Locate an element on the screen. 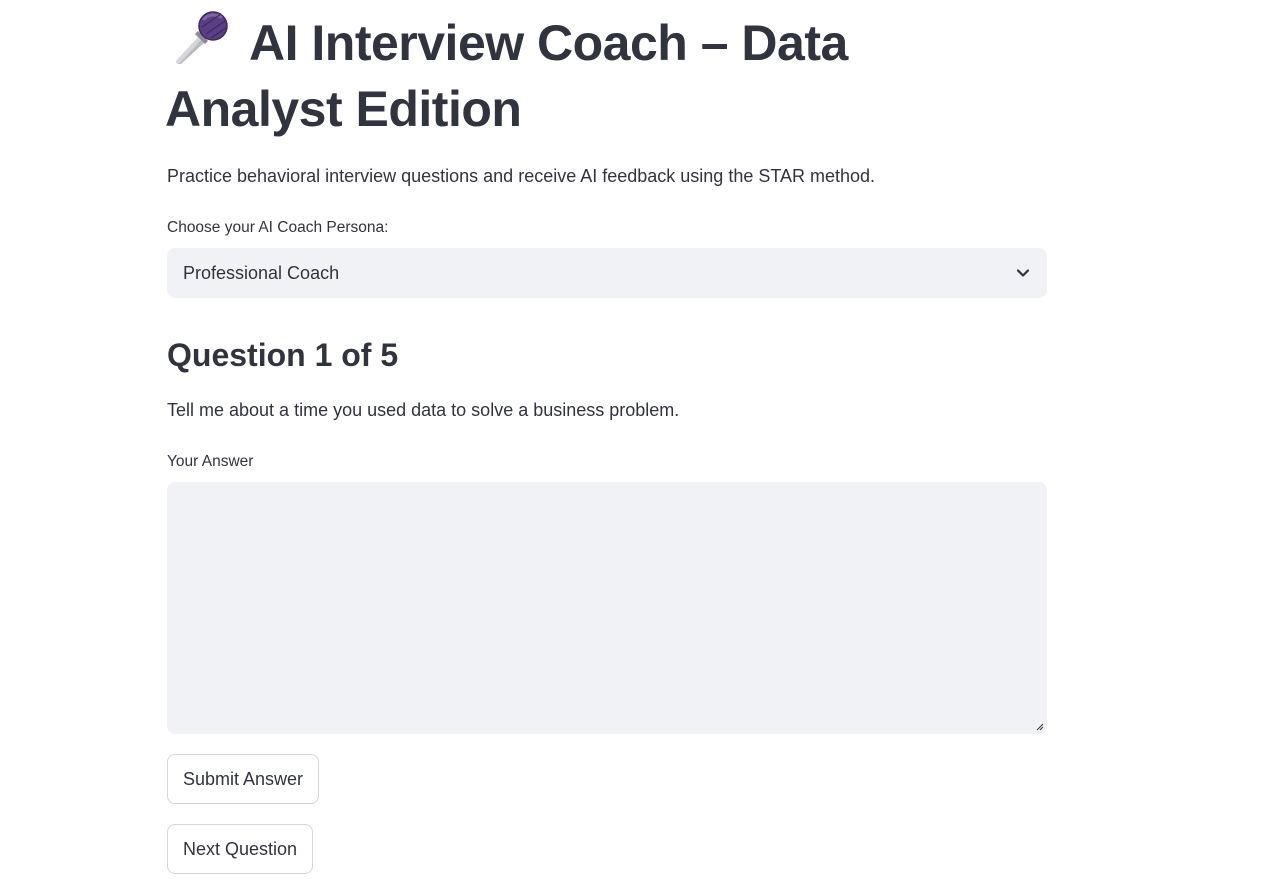 The width and height of the screenshot is (1277, 892). submit-answer-button: Submit Answer is located at coordinates (243, 779).